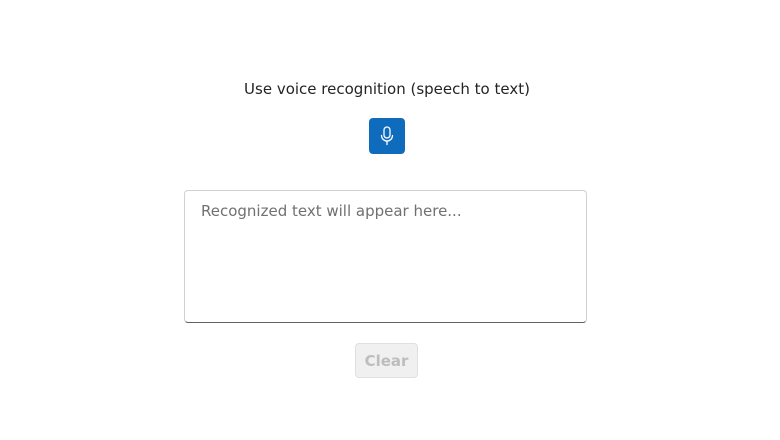 This screenshot has width=780, height=440. I want to click on start-voice-recognition-button, so click(387, 136).